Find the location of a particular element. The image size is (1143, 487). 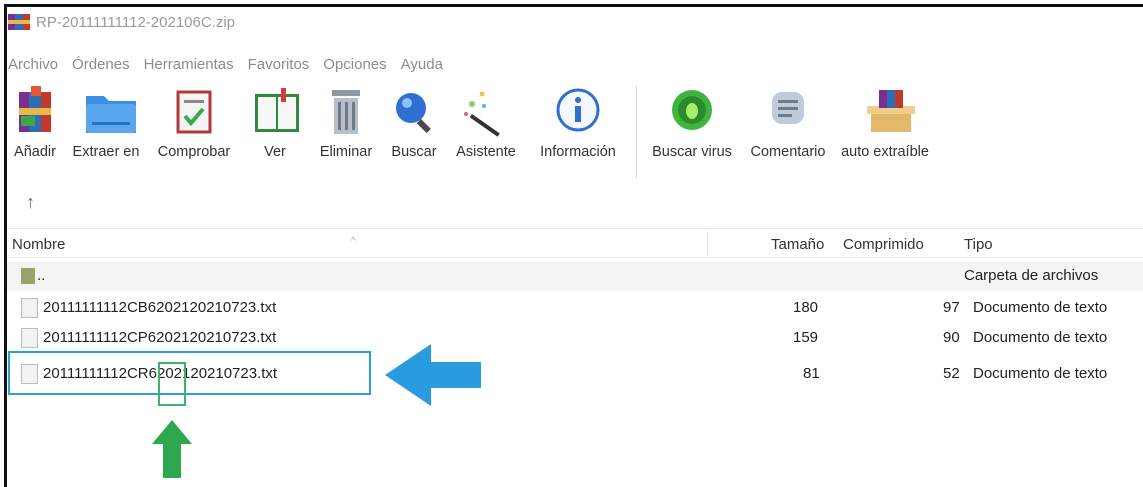

delete-button-label: Eliminar is located at coordinates (346, 152).